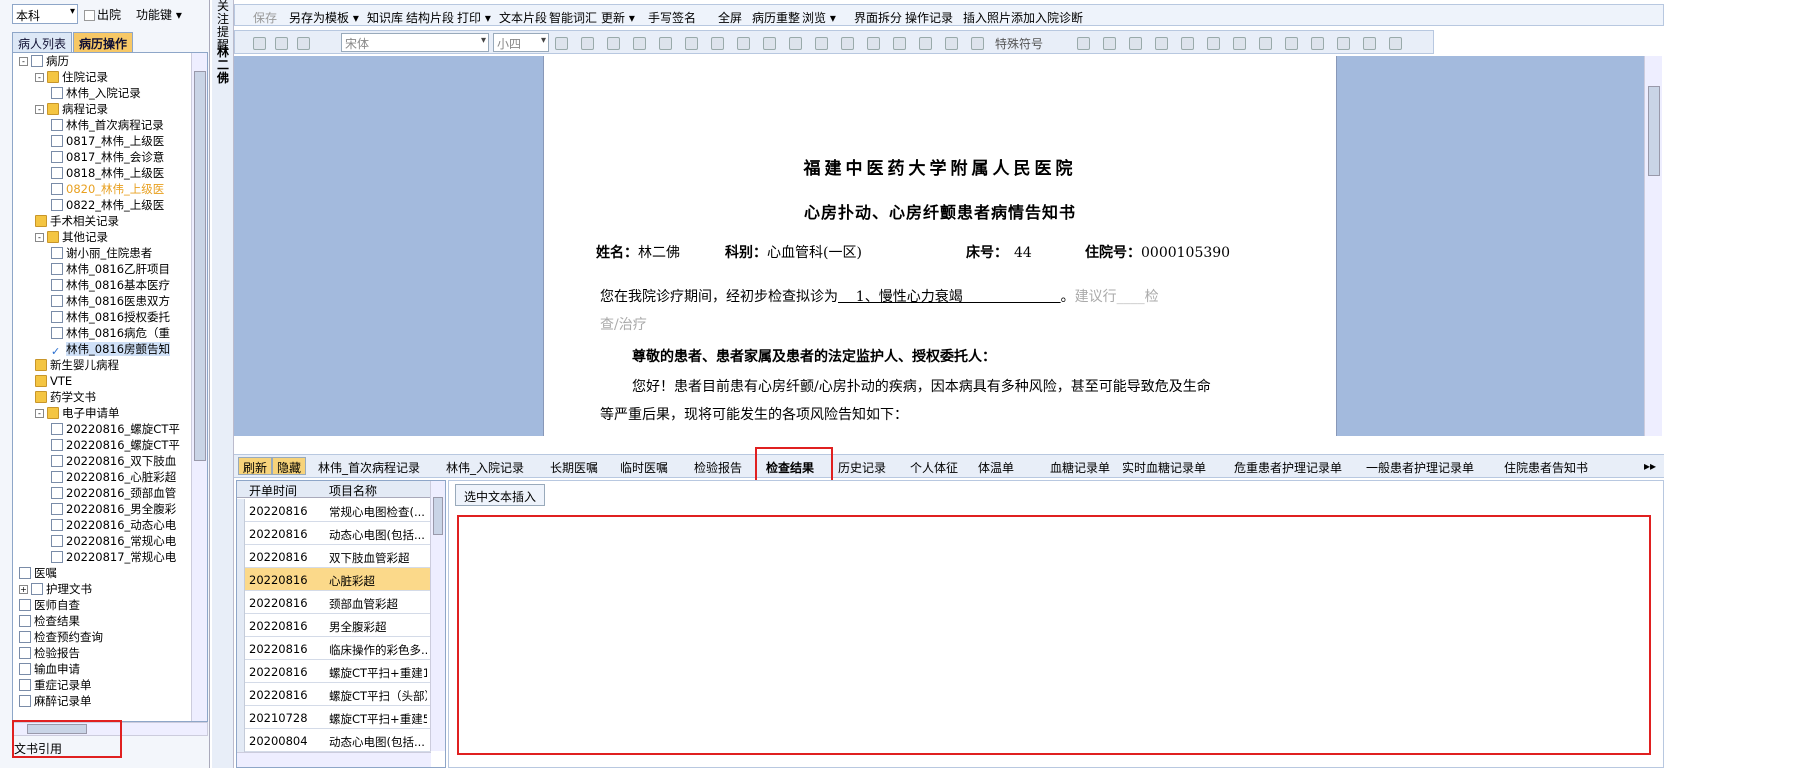  Describe the element at coordinates (107, 125) in the screenshot. I see `tree-node: 林伟_首次病程记录` at that location.